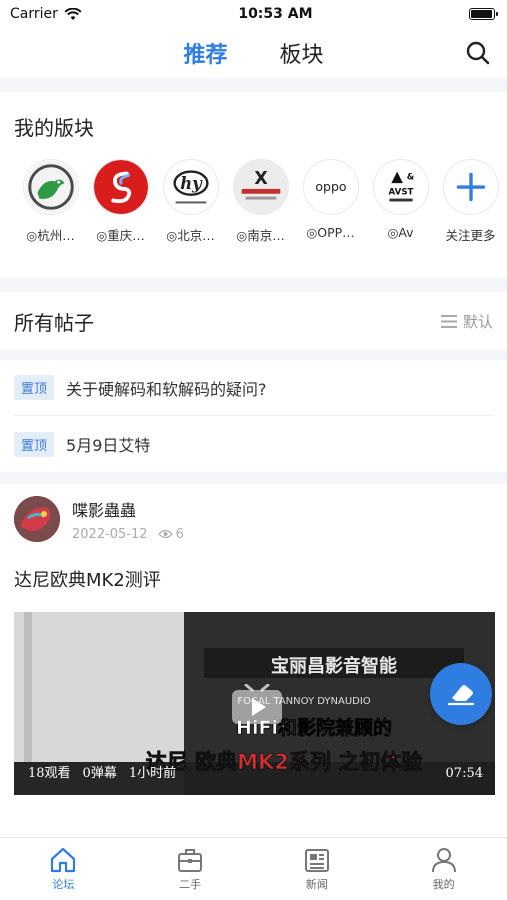 This screenshot has height=900, width=507. I want to click on carrier-label: Carrier, so click(34, 14).